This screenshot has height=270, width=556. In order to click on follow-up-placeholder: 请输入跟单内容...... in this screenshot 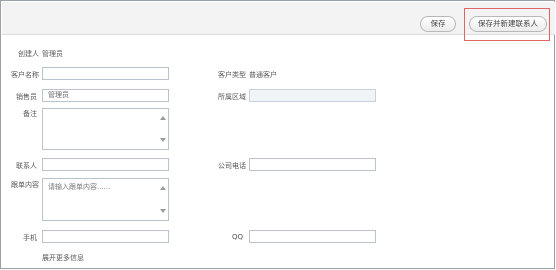, I will do `click(79, 187)`.